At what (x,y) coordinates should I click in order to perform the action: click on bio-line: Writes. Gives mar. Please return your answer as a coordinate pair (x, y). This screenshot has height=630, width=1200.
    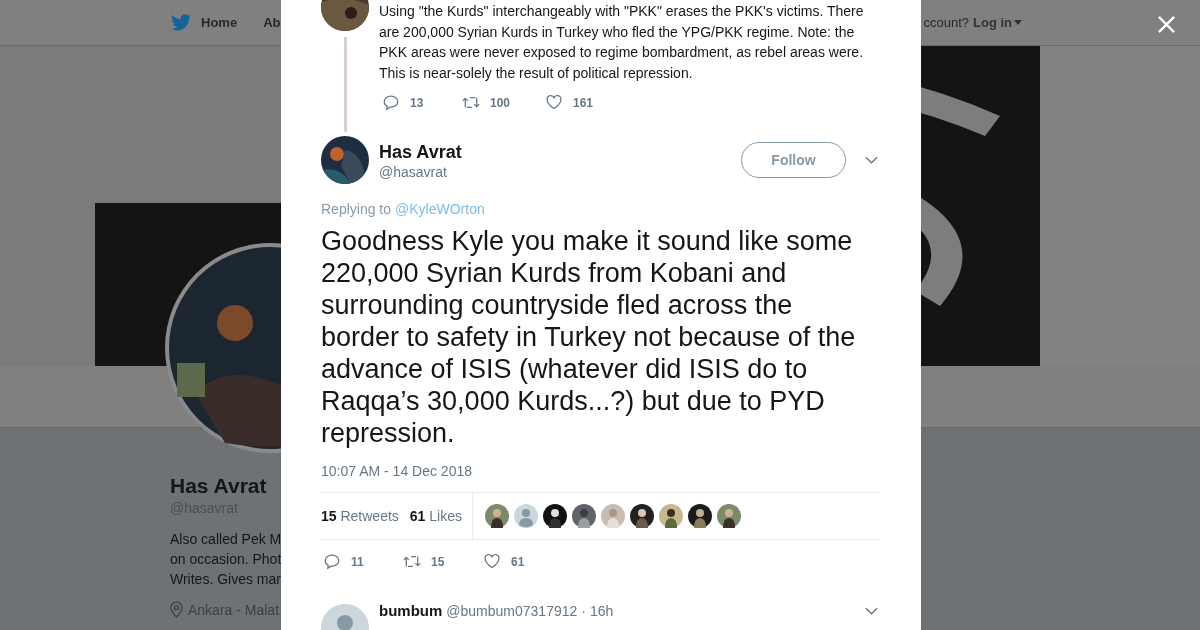
    Looking at the image, I should click on (225, 579).